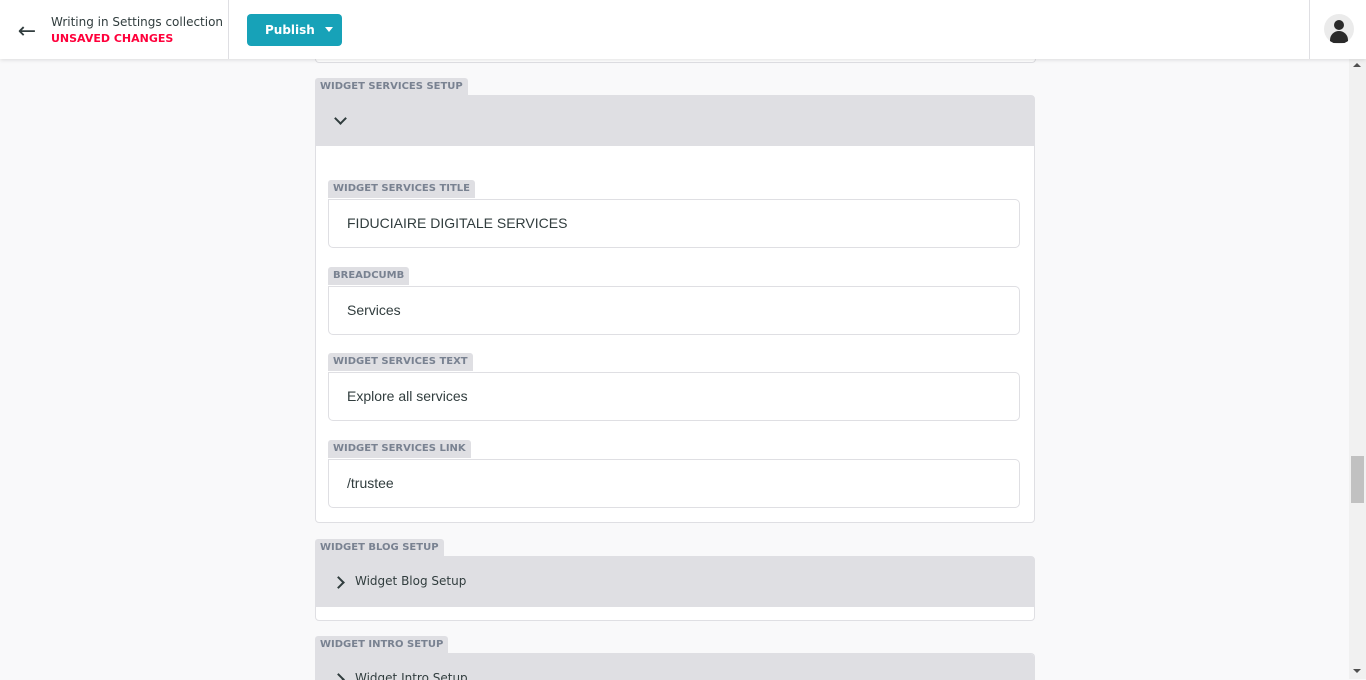 This screenshot has height=680, width=1366. Describe the element at coordinates (290, 30) in the screenshot. I see `publish-label: Publish` at that location.